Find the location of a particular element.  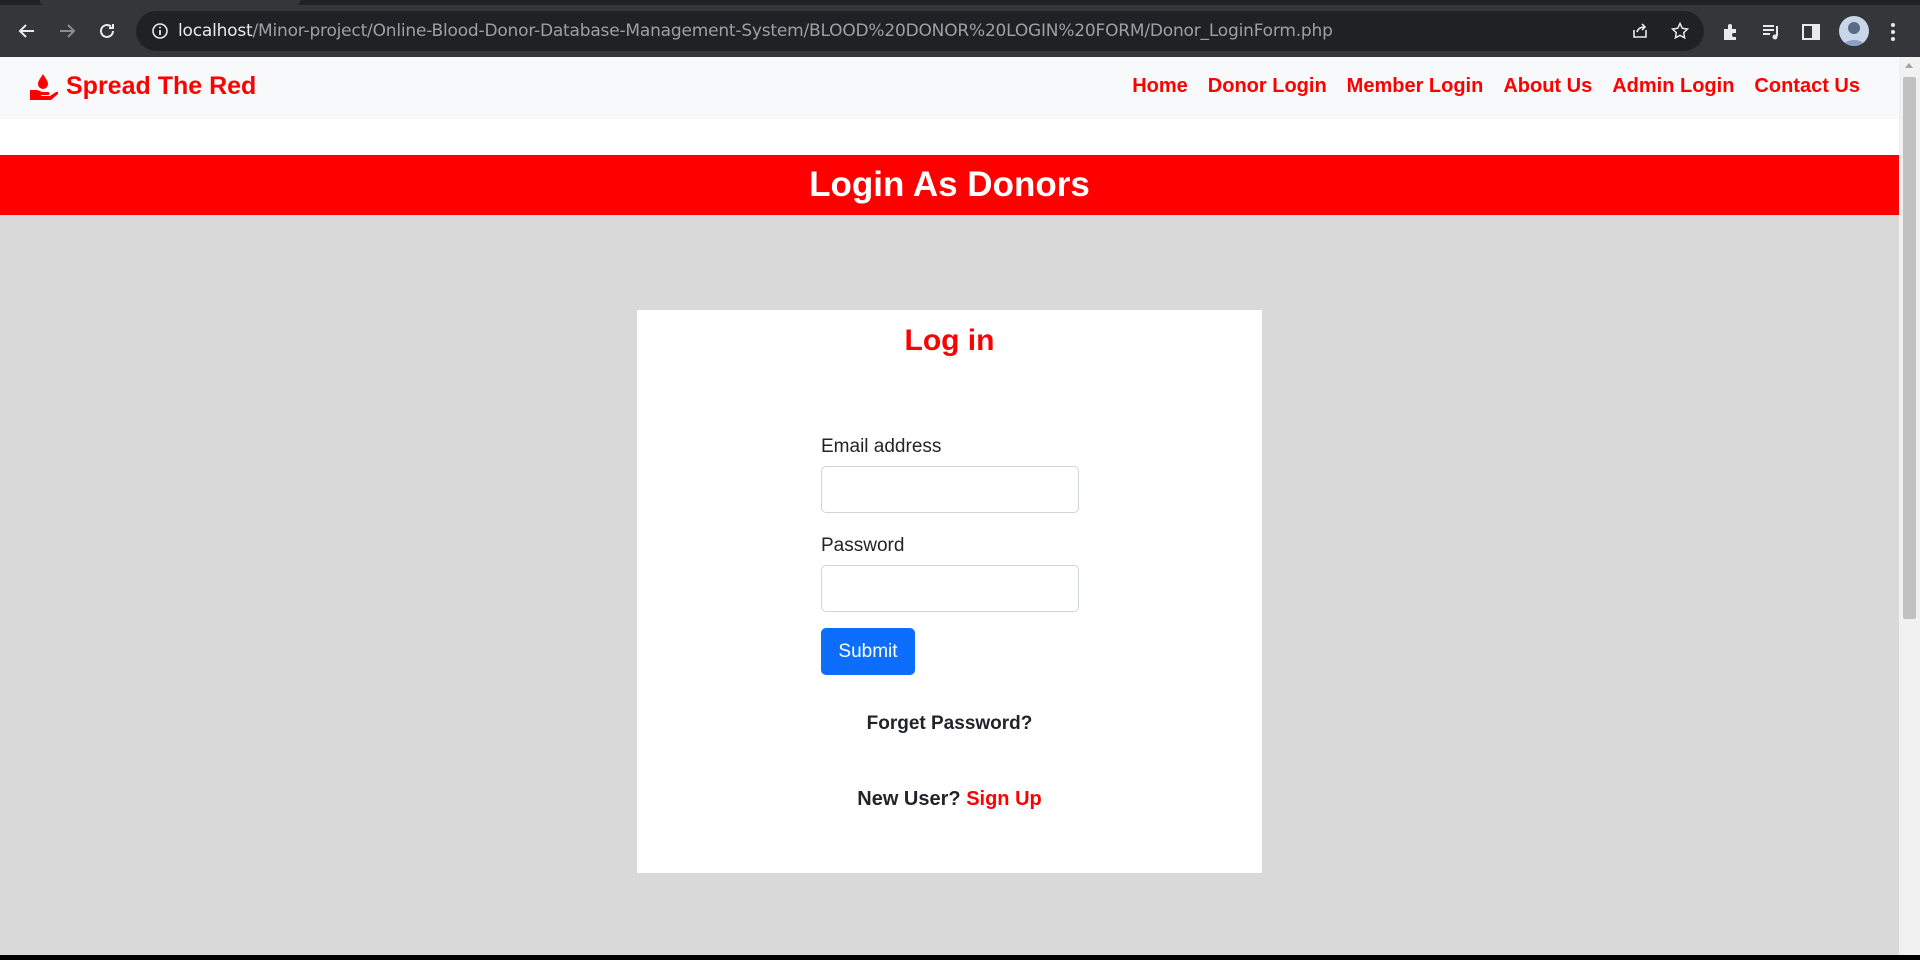

info-icon is located at coordinates (160, 31).